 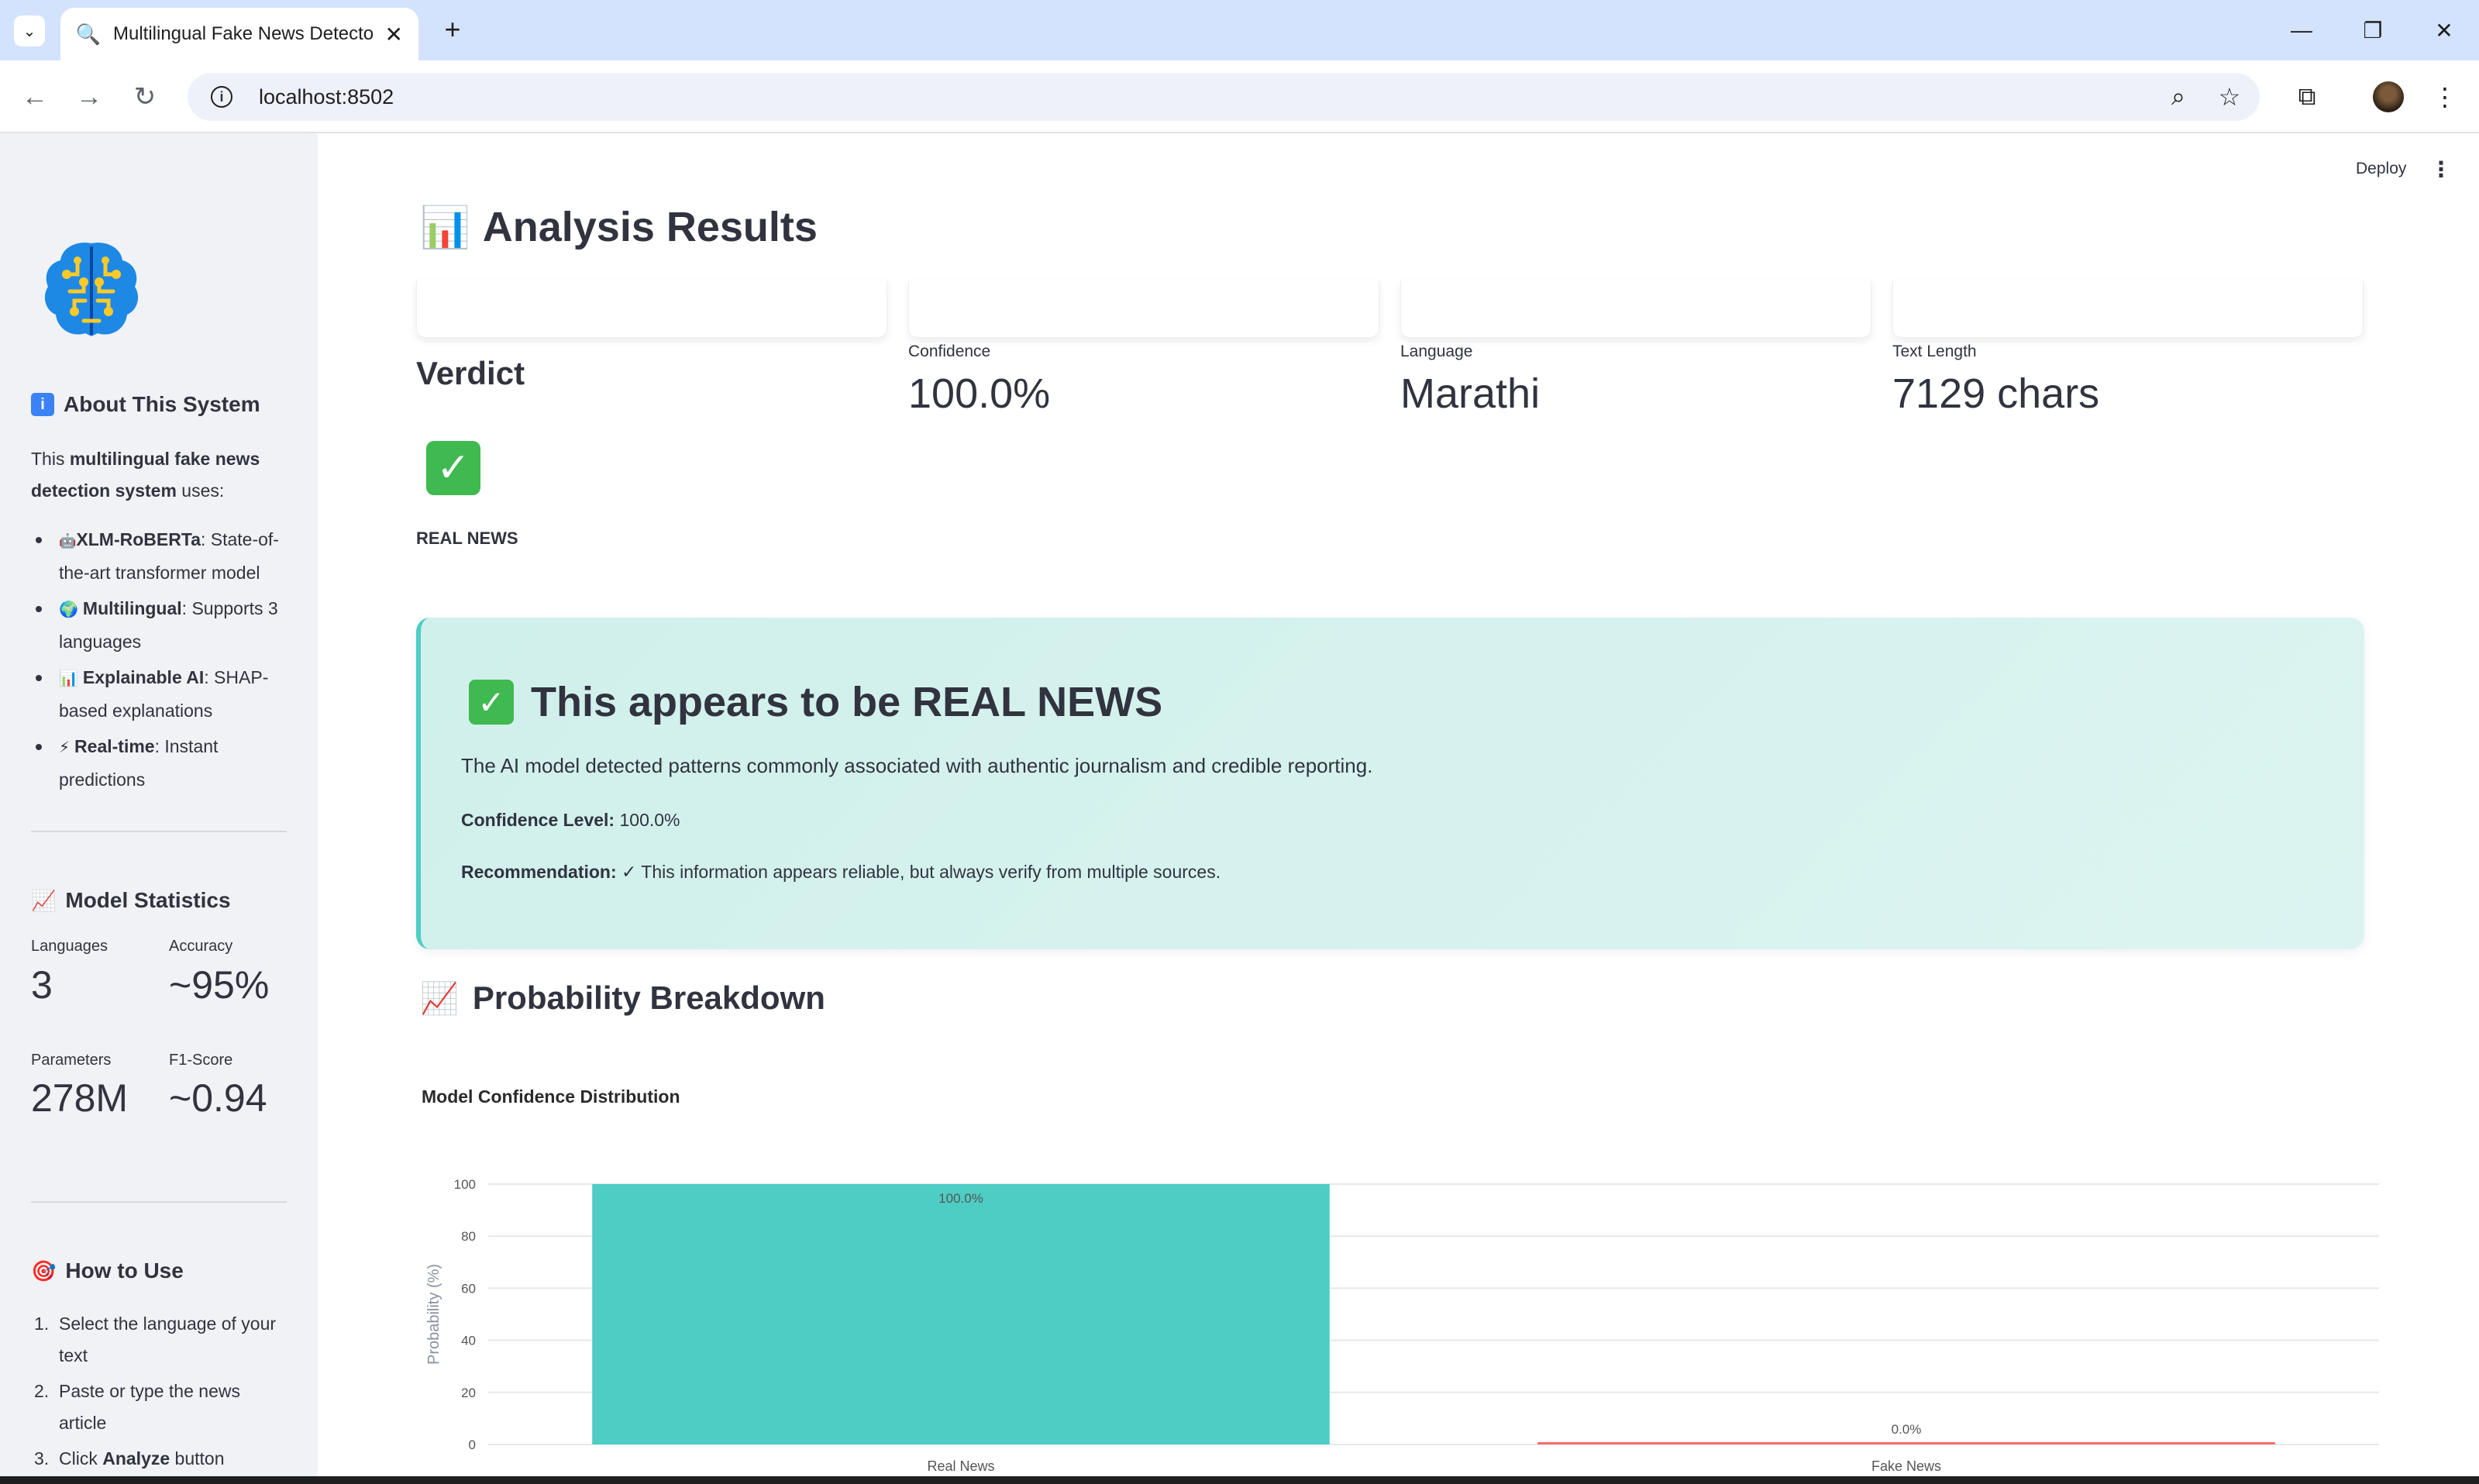 I want to click on metric-label: Languages, so click(x=69, y=946).